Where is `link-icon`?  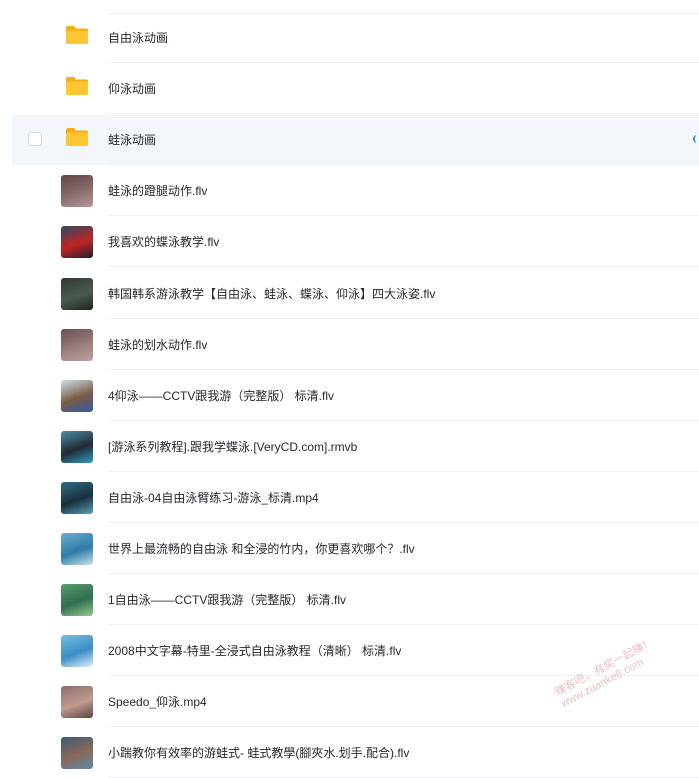 link-icon is located at coordinates (696, 139).